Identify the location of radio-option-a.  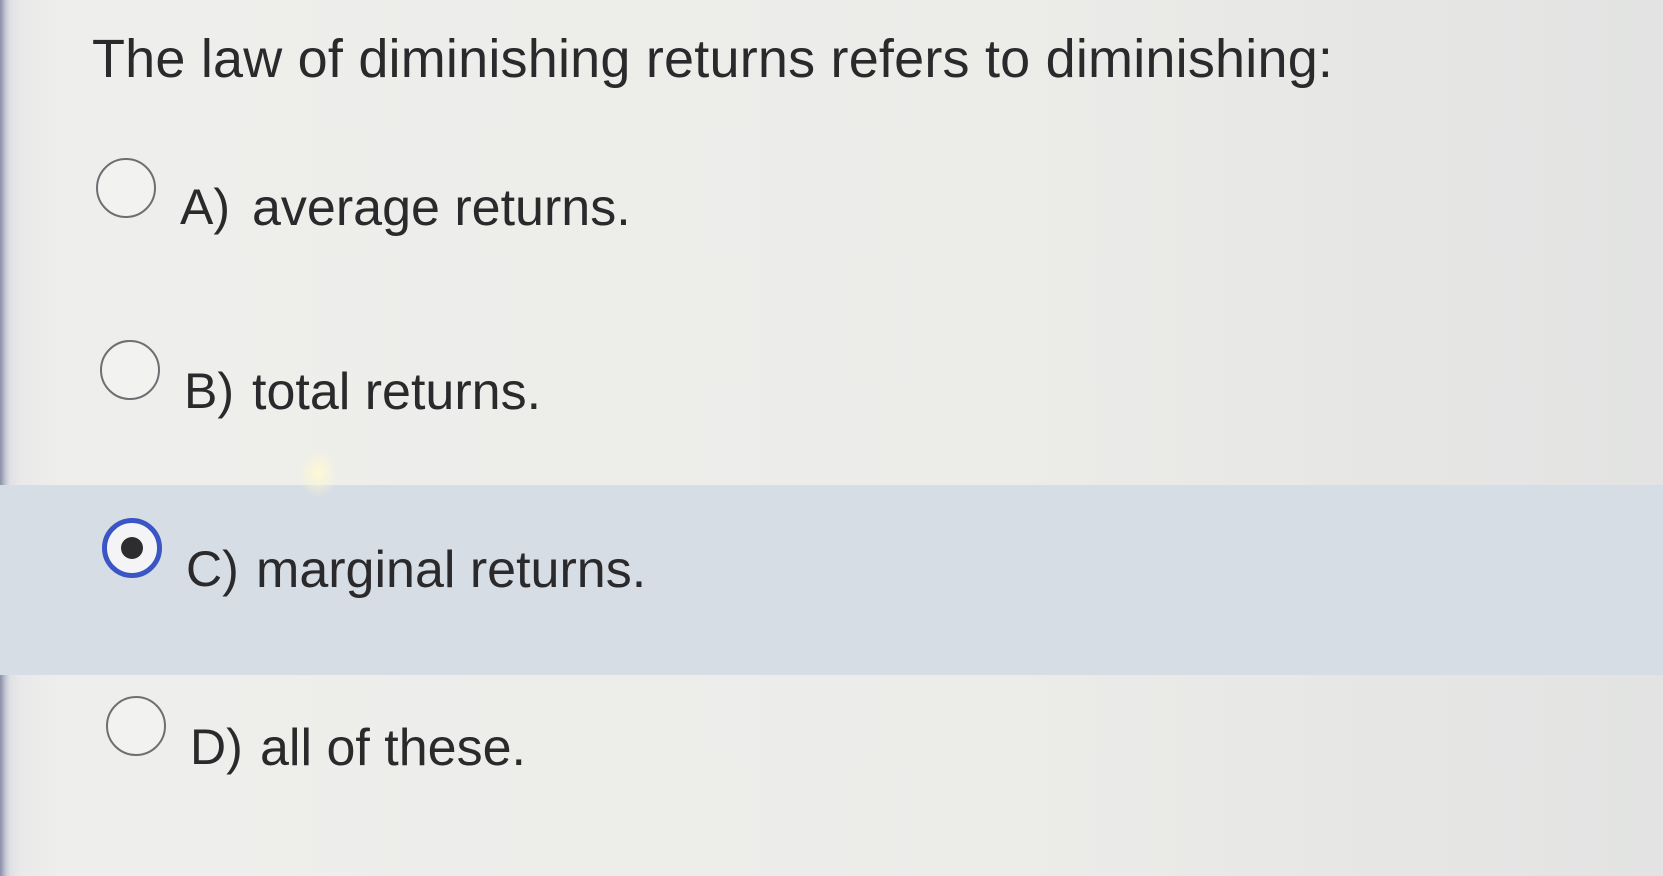
(126, 188).